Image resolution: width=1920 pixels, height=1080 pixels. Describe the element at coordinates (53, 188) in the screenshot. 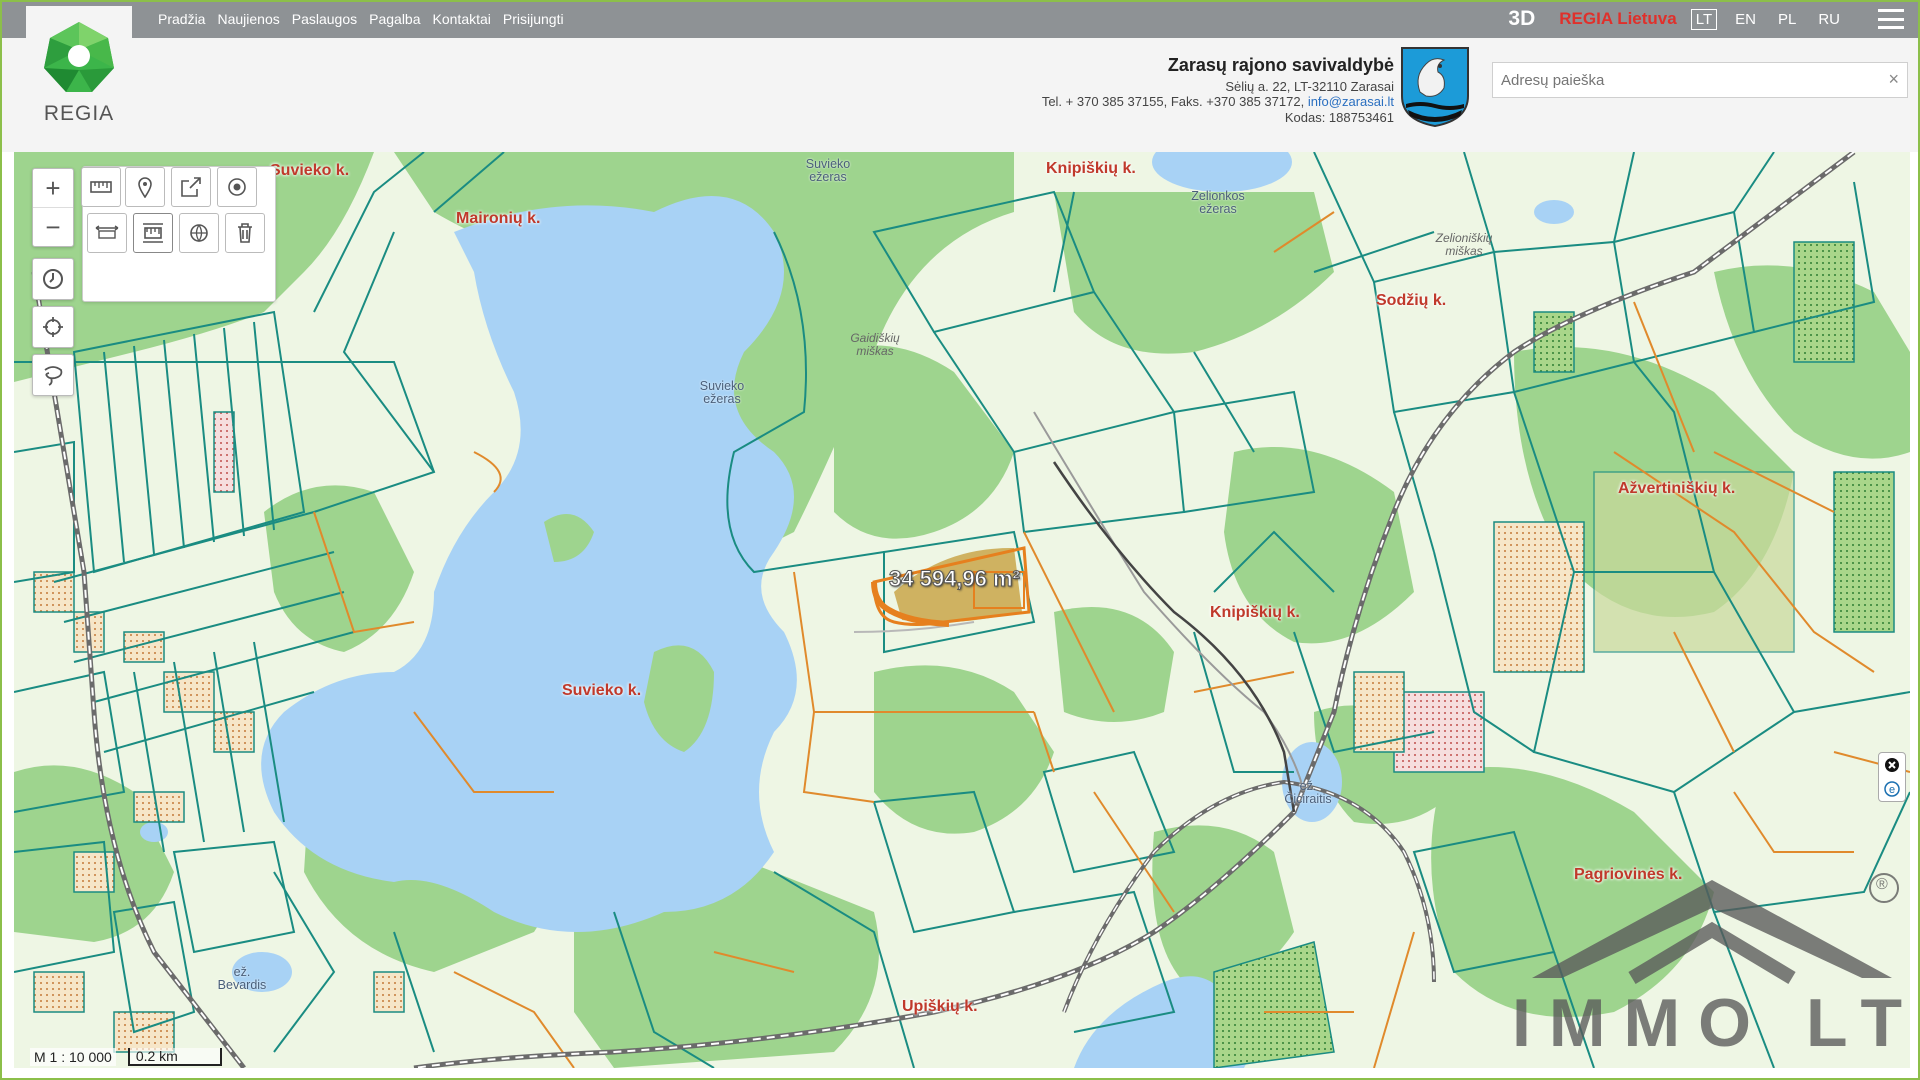

I see `zoom-in-icon: +` at that location.